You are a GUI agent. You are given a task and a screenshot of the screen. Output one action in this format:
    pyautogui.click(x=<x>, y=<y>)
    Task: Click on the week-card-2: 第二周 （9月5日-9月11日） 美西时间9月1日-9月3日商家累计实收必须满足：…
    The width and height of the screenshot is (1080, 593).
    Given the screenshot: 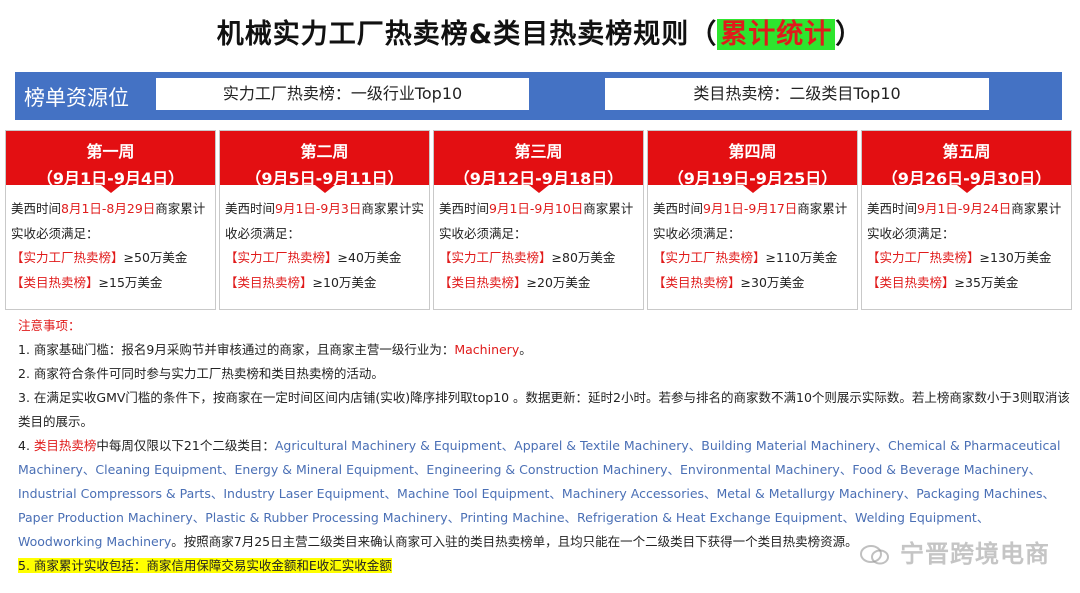 What is the action you would take?
    pyautogui.click(x=324, y=220)
    